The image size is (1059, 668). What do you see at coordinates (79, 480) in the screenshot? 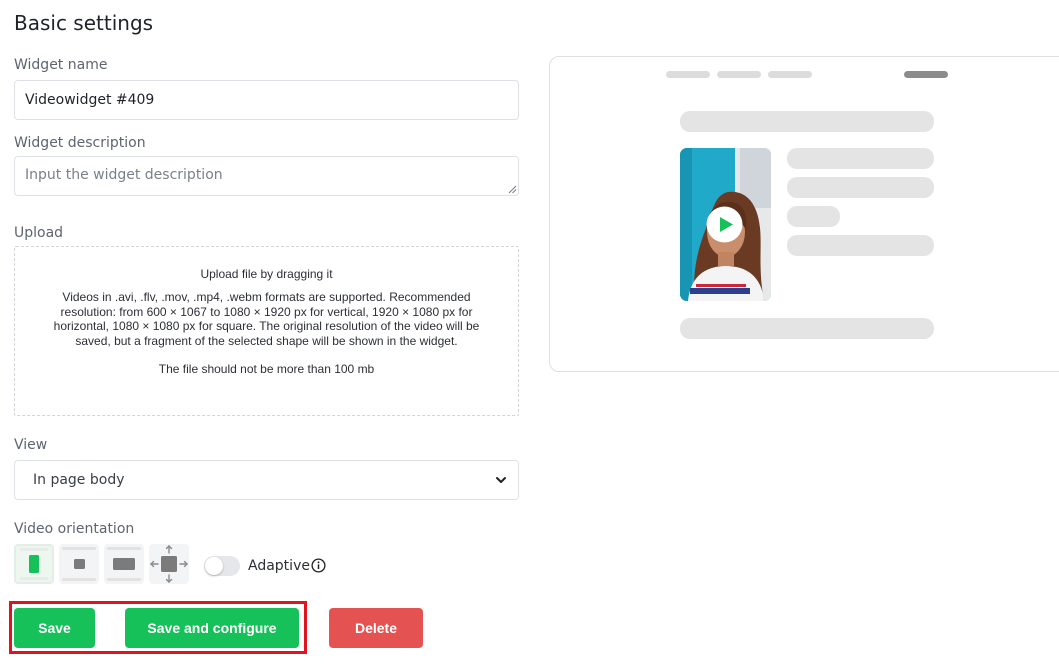
I see `view-select-value: In page body` at bounding box center [79, 480].